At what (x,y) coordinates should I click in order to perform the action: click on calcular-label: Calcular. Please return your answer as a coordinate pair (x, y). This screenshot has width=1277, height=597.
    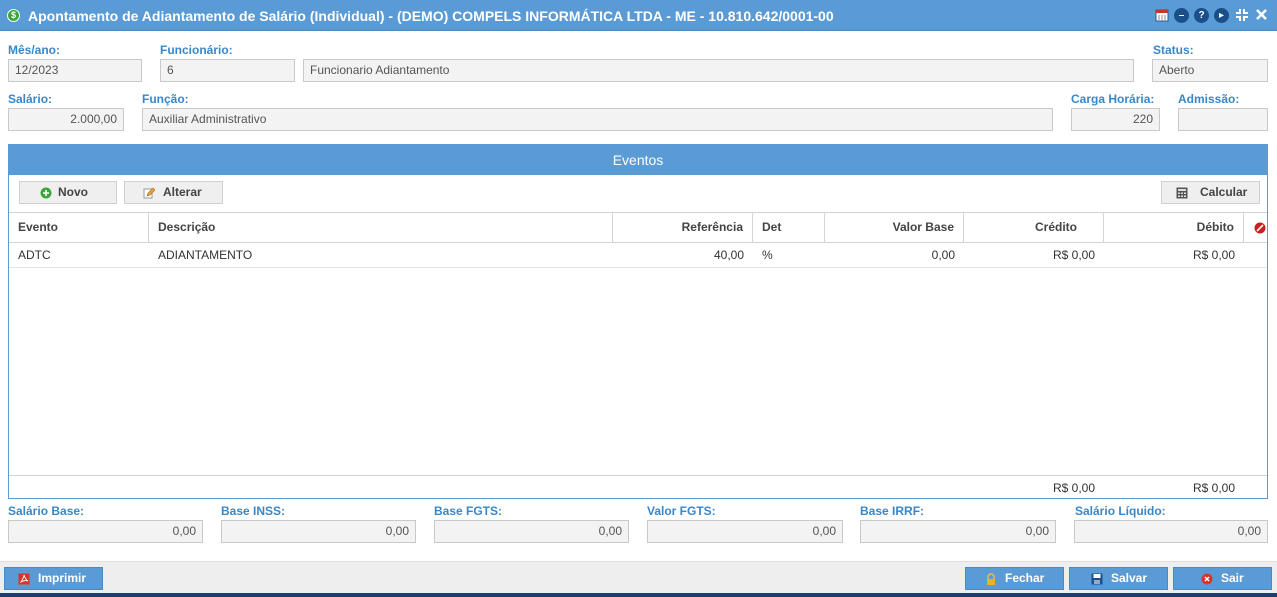
    Looking at the image, I should click on (1224, 192).